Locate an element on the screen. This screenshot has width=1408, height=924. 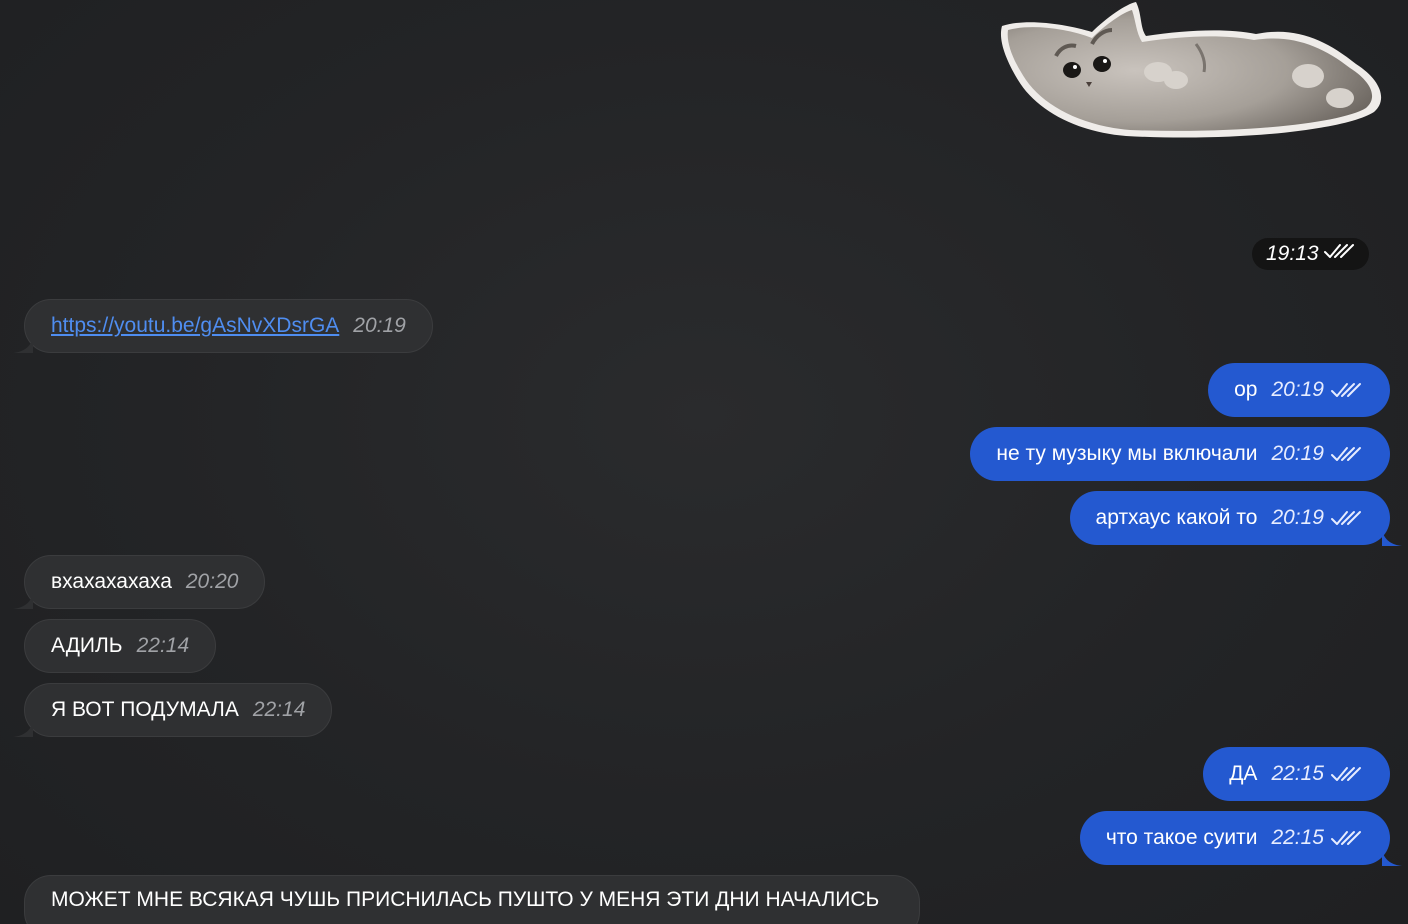
message-bubble-outgoing: ДА 22:15 is located at coordinates (1296, 774).